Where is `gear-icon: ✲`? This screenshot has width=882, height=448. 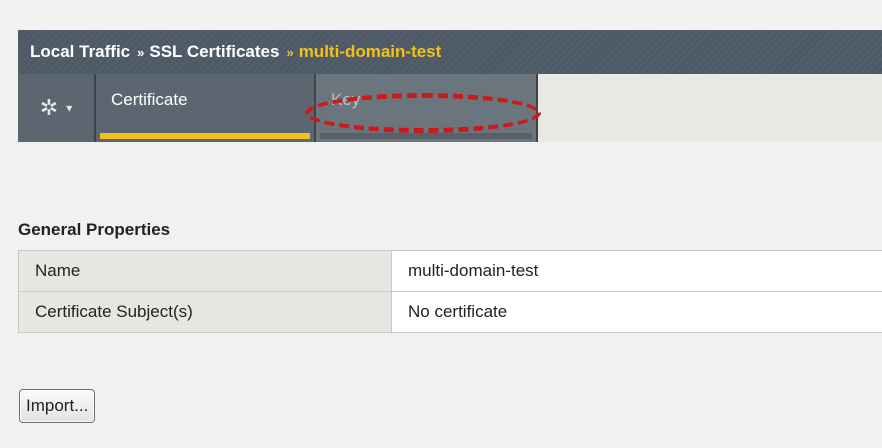
gear-icon: ✲ is located at coordinates (49, 107).